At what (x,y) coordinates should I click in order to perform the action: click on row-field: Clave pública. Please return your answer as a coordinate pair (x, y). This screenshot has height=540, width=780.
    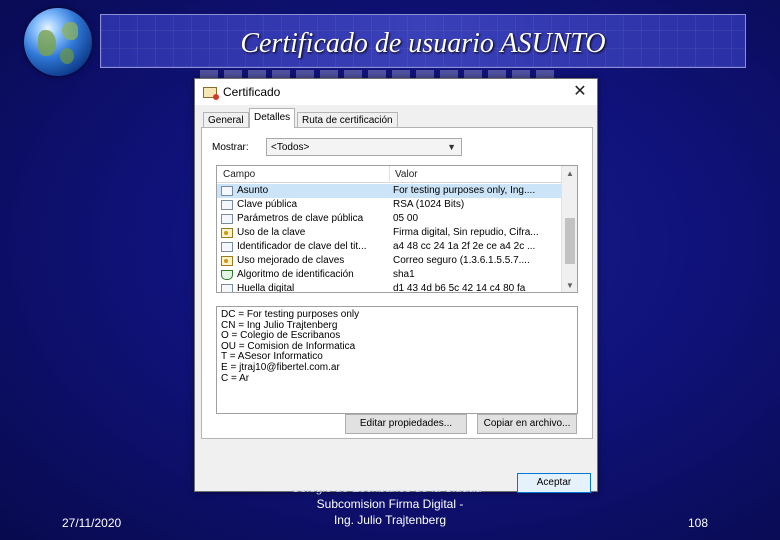
    Looking at the image, I should click on (267, 204).